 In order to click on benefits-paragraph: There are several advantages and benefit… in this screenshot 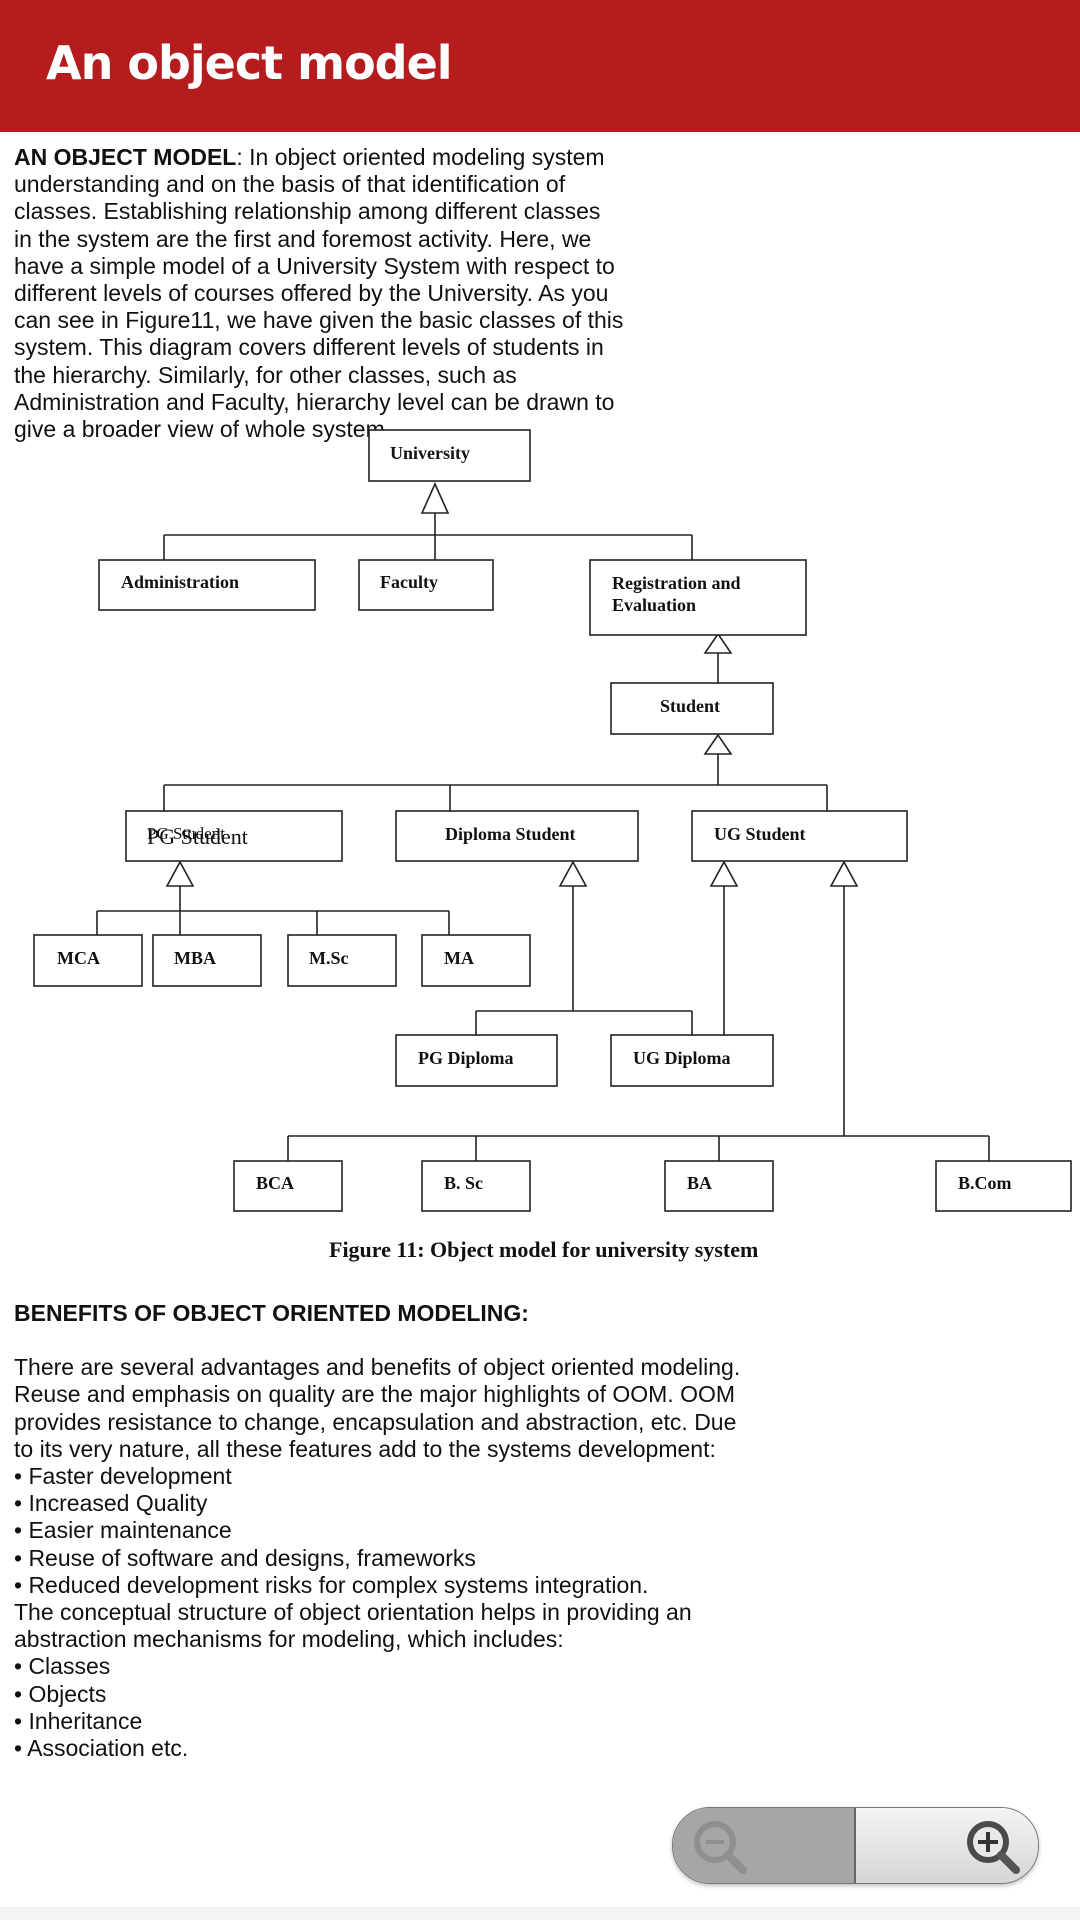, I will do `click(377, 1408)`.